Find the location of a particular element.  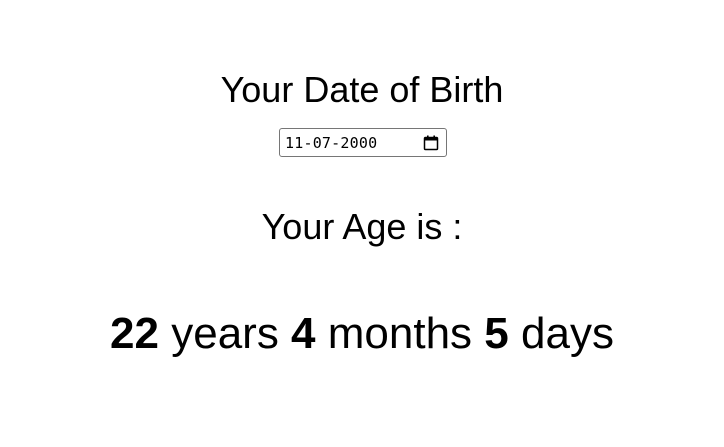

age-heading: Your Age is : is located at coordinates (362, 226).